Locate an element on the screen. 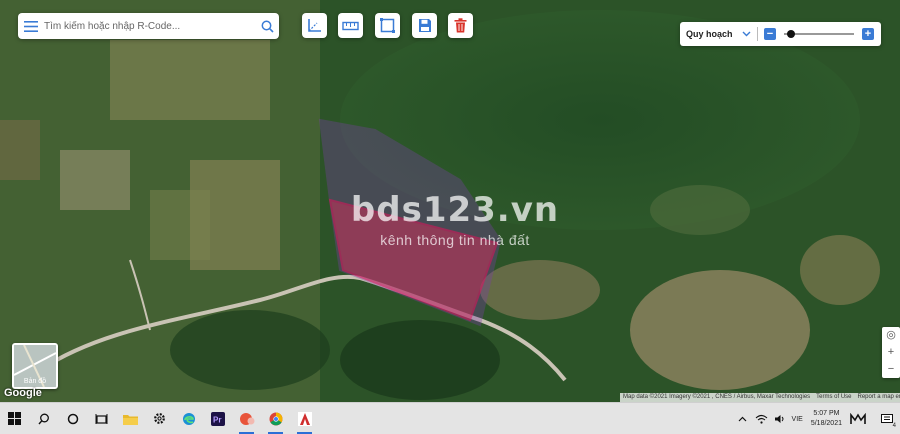 This screenshot has width=900, height=434. gear-icon is located at coordinates (159, 418).